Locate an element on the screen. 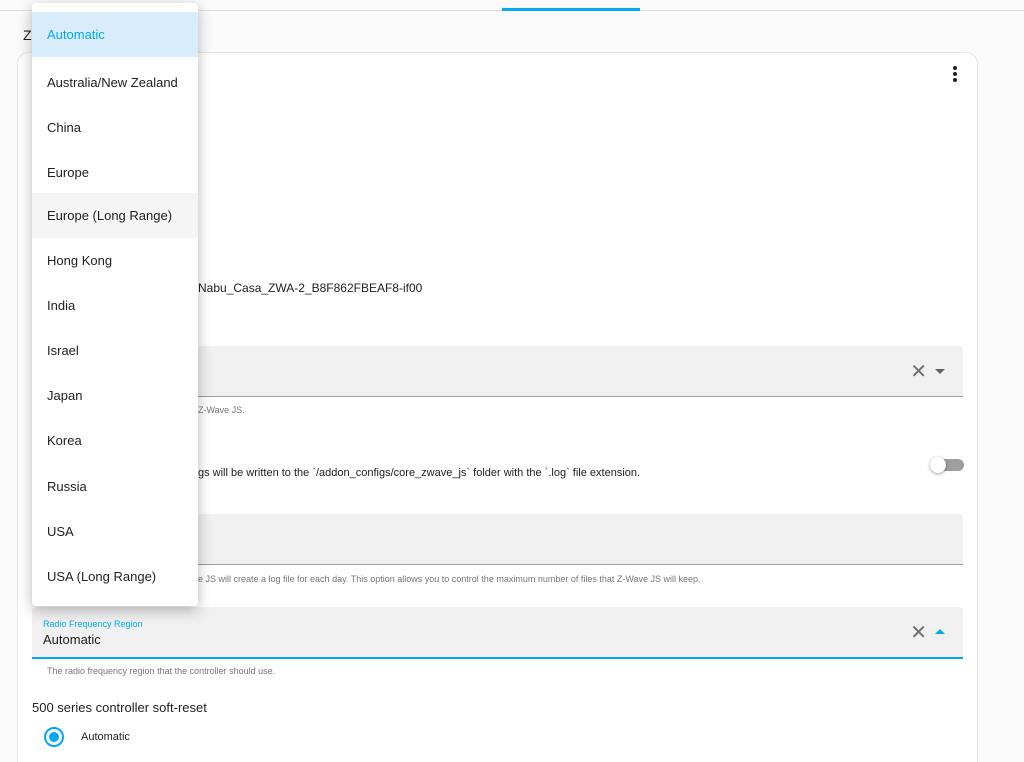 The height and width of the screenshot is (762, 1024). field-1-helper: Z-Wave JS. is located at coordinates (221, 410).